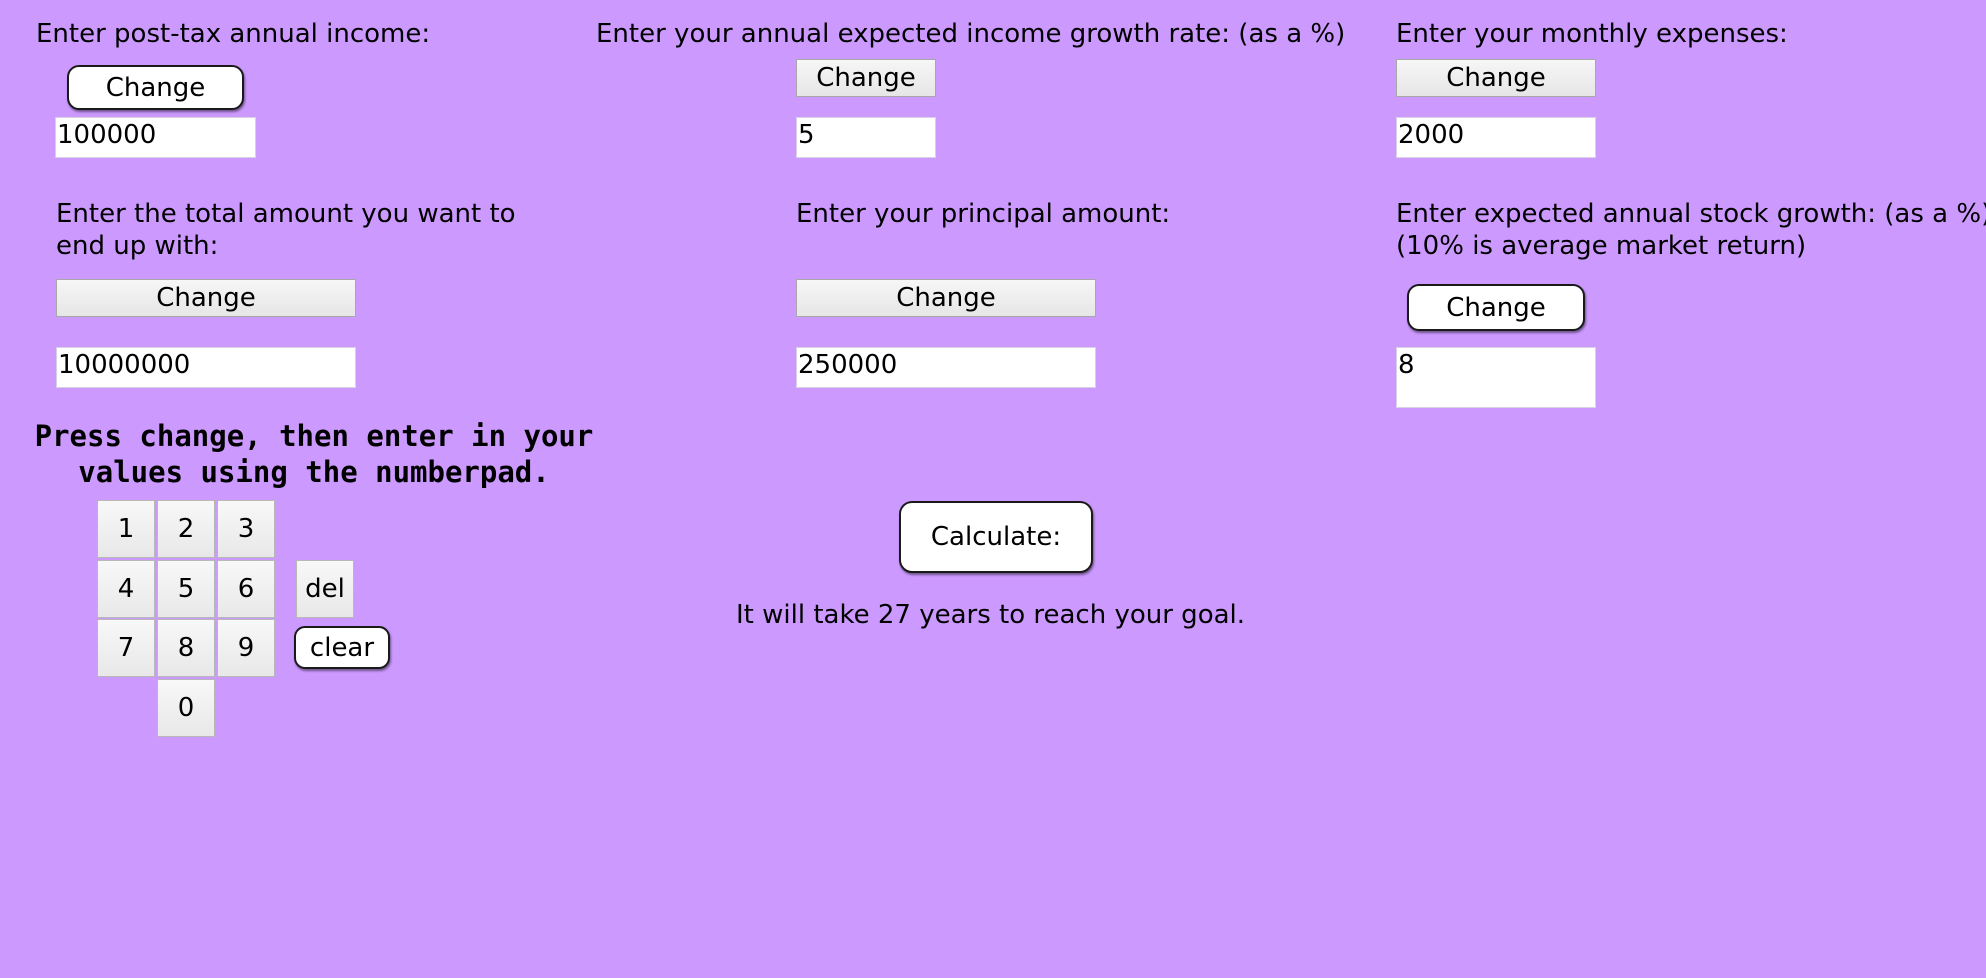 The image size is (1986, 978). I want to click on principal-change-button: Change, so click(946, 298).